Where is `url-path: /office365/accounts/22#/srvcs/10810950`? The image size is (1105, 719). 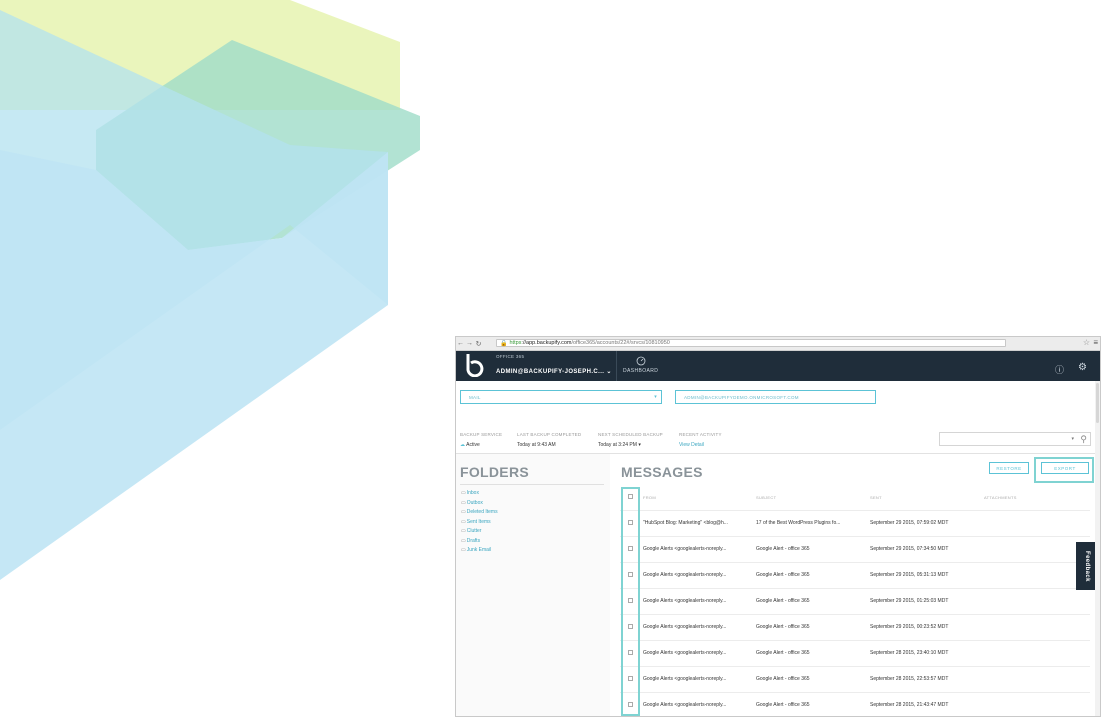 url-path: /office365/accounts/22#/srvcs/10810950 is located at coordinates (620, 343).